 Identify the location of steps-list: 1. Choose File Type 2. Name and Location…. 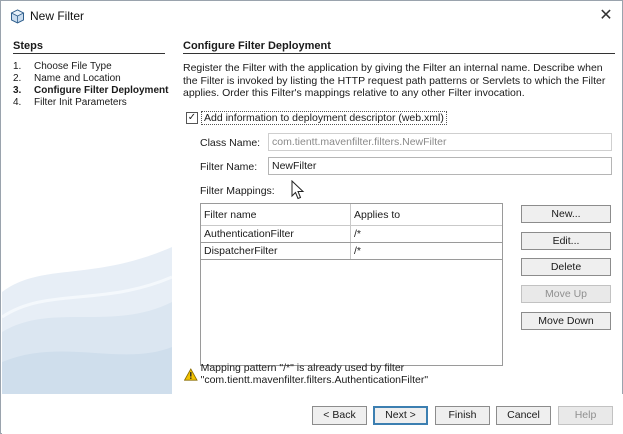
(92, 85).